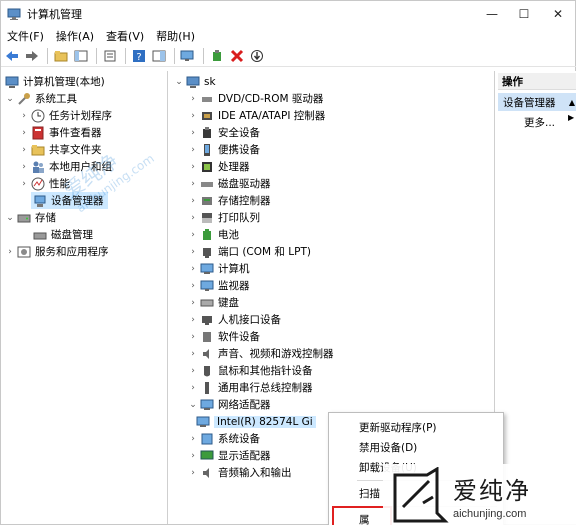 This screenshot has height=525, width=576. I want to click on console-tree-icon, so click(81, 56).